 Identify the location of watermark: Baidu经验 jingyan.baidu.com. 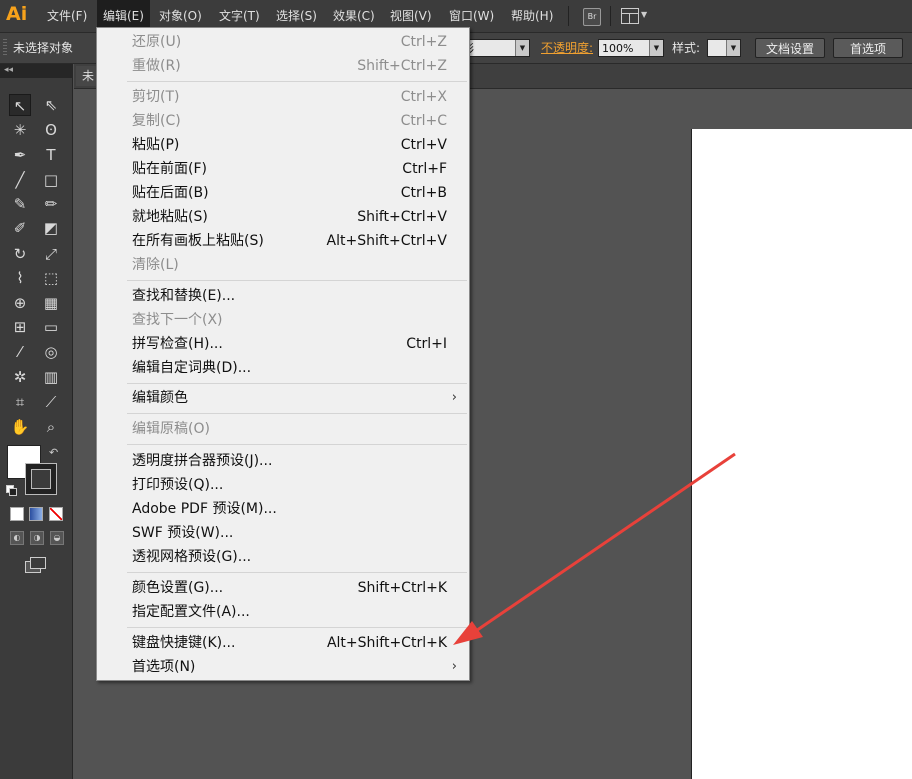
(800, 720).